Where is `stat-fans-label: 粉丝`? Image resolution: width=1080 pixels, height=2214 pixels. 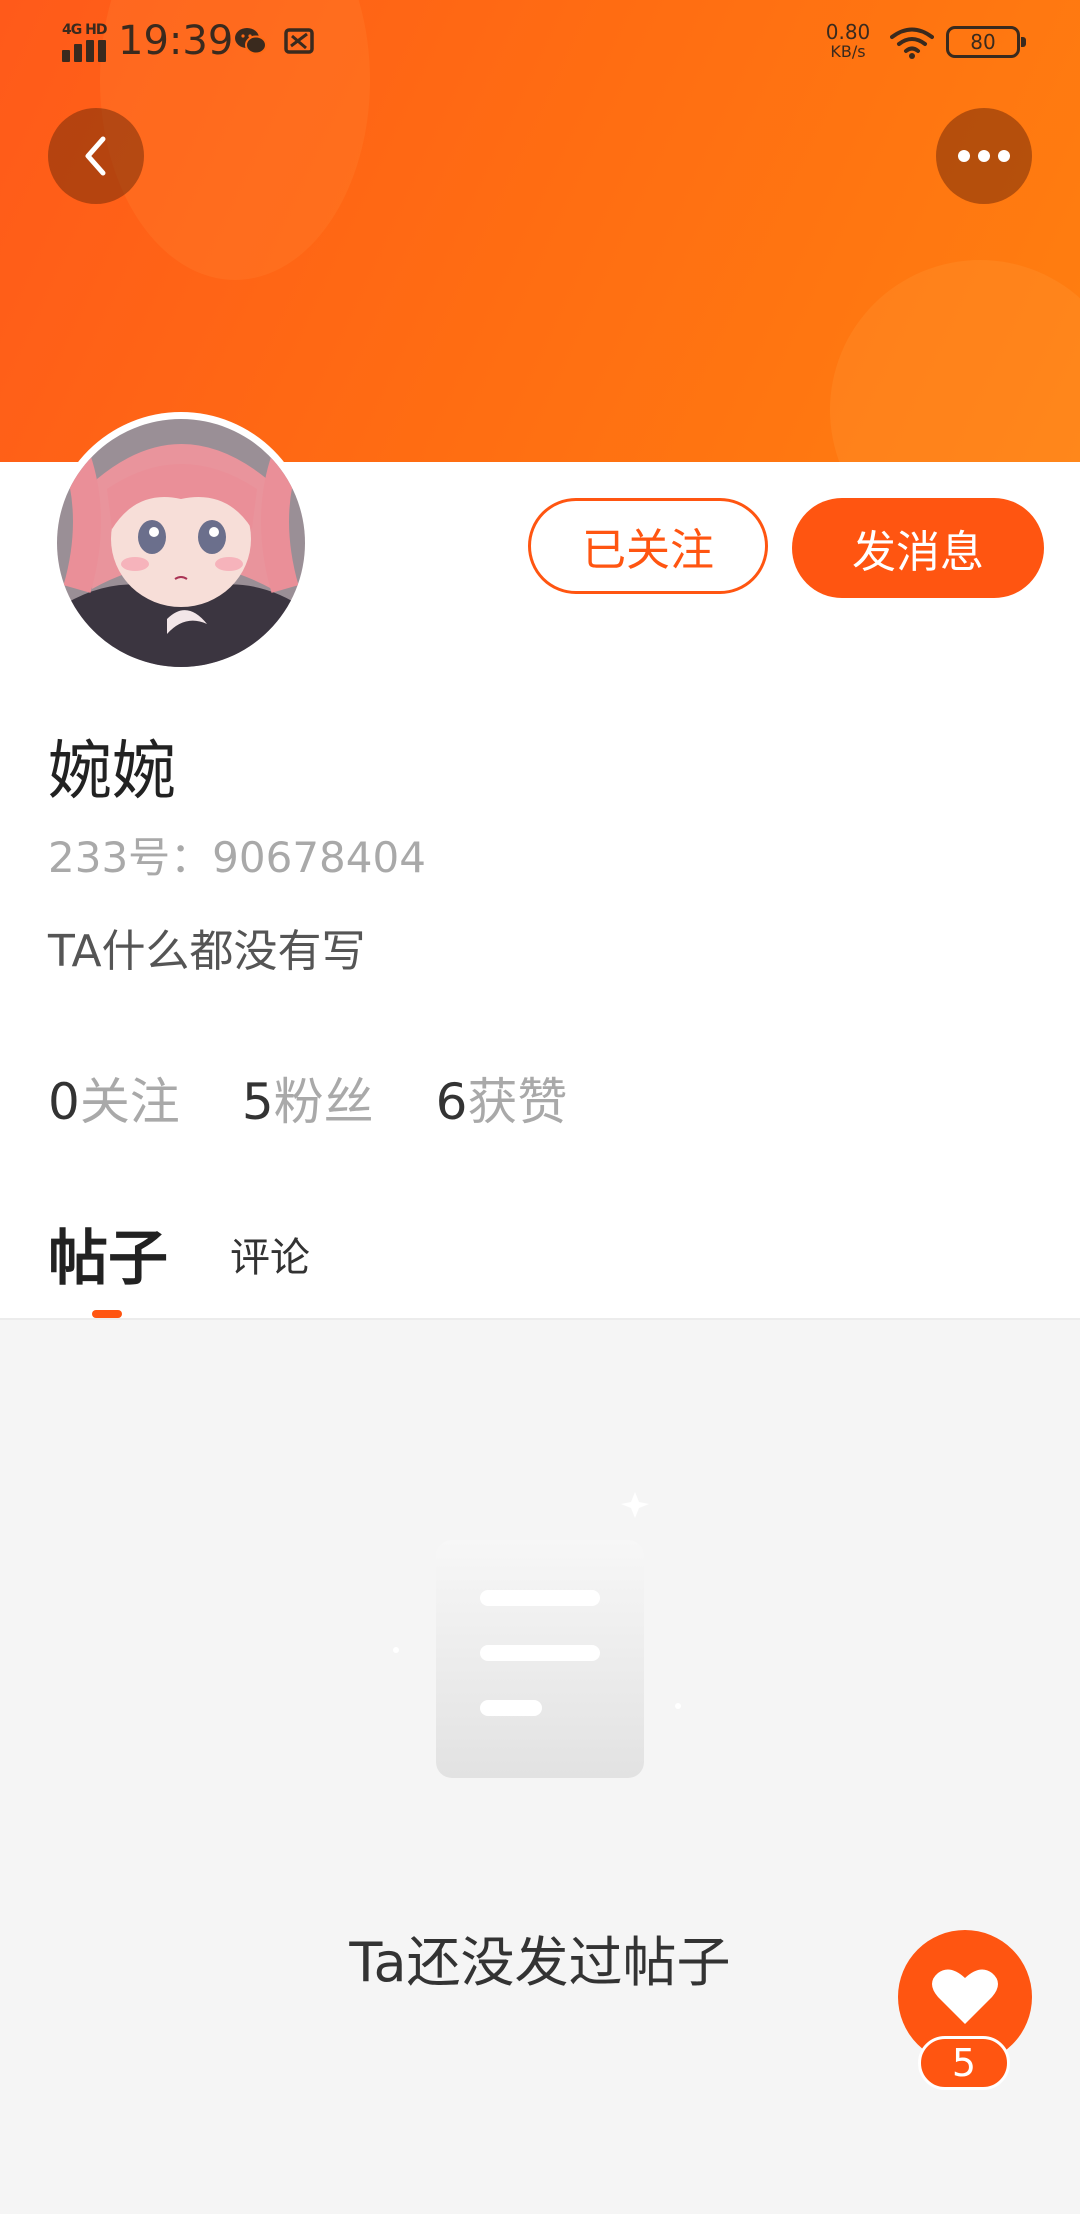 stat-fans-label: 粉丝 is located at coordinates (323, 1102).